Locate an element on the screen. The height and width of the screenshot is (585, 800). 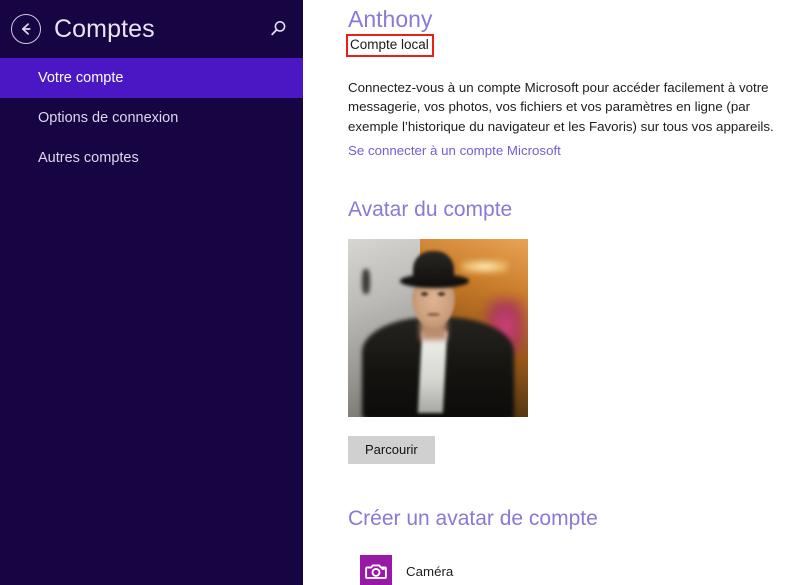
sidebar-item-label: Votre compte is located at coordinates (81, 78).